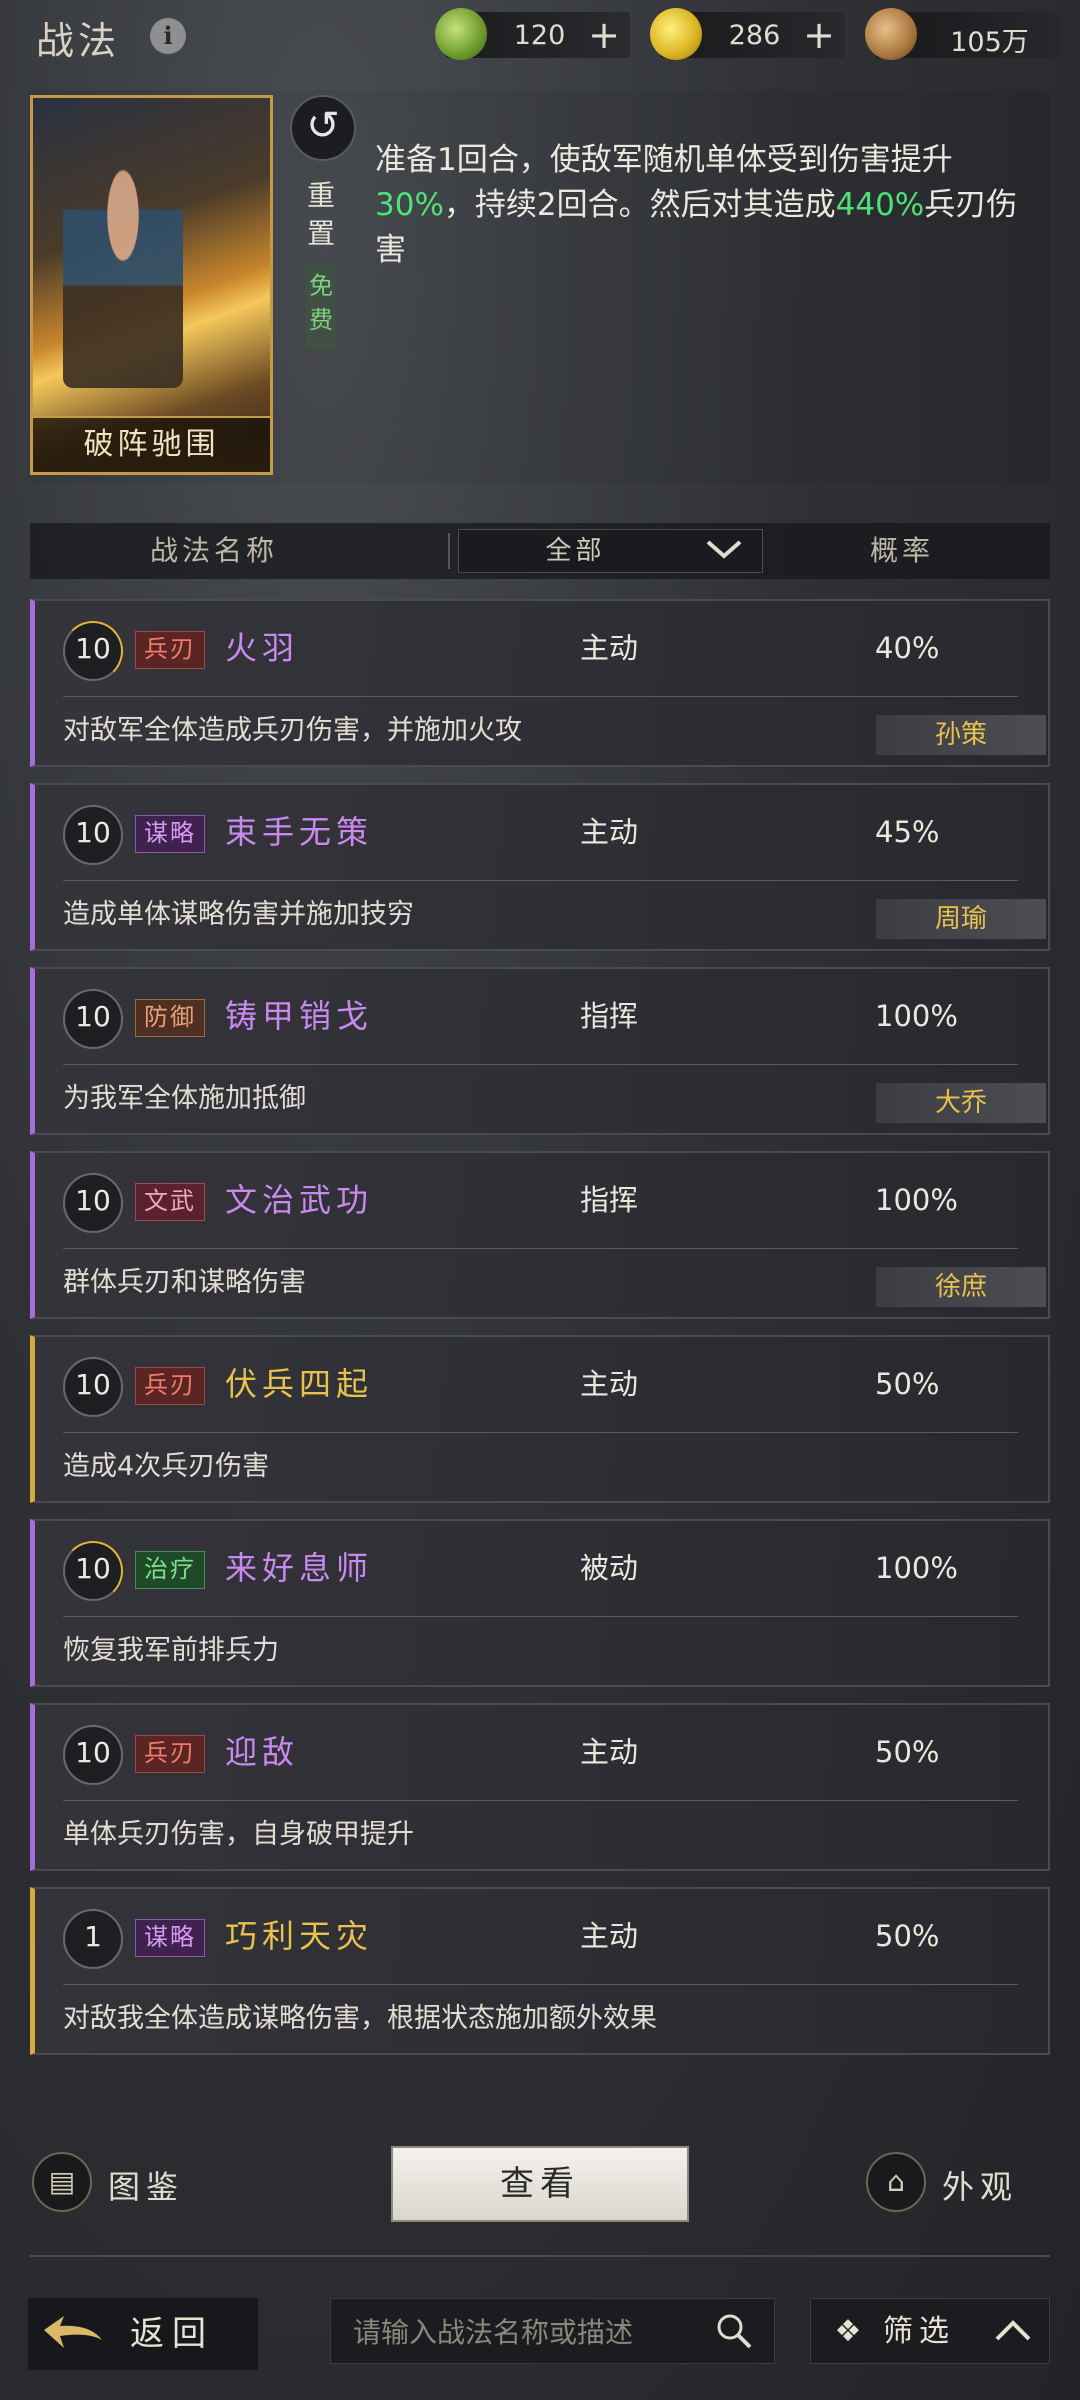  I want to click on hero-portrait, so click(123, 273).